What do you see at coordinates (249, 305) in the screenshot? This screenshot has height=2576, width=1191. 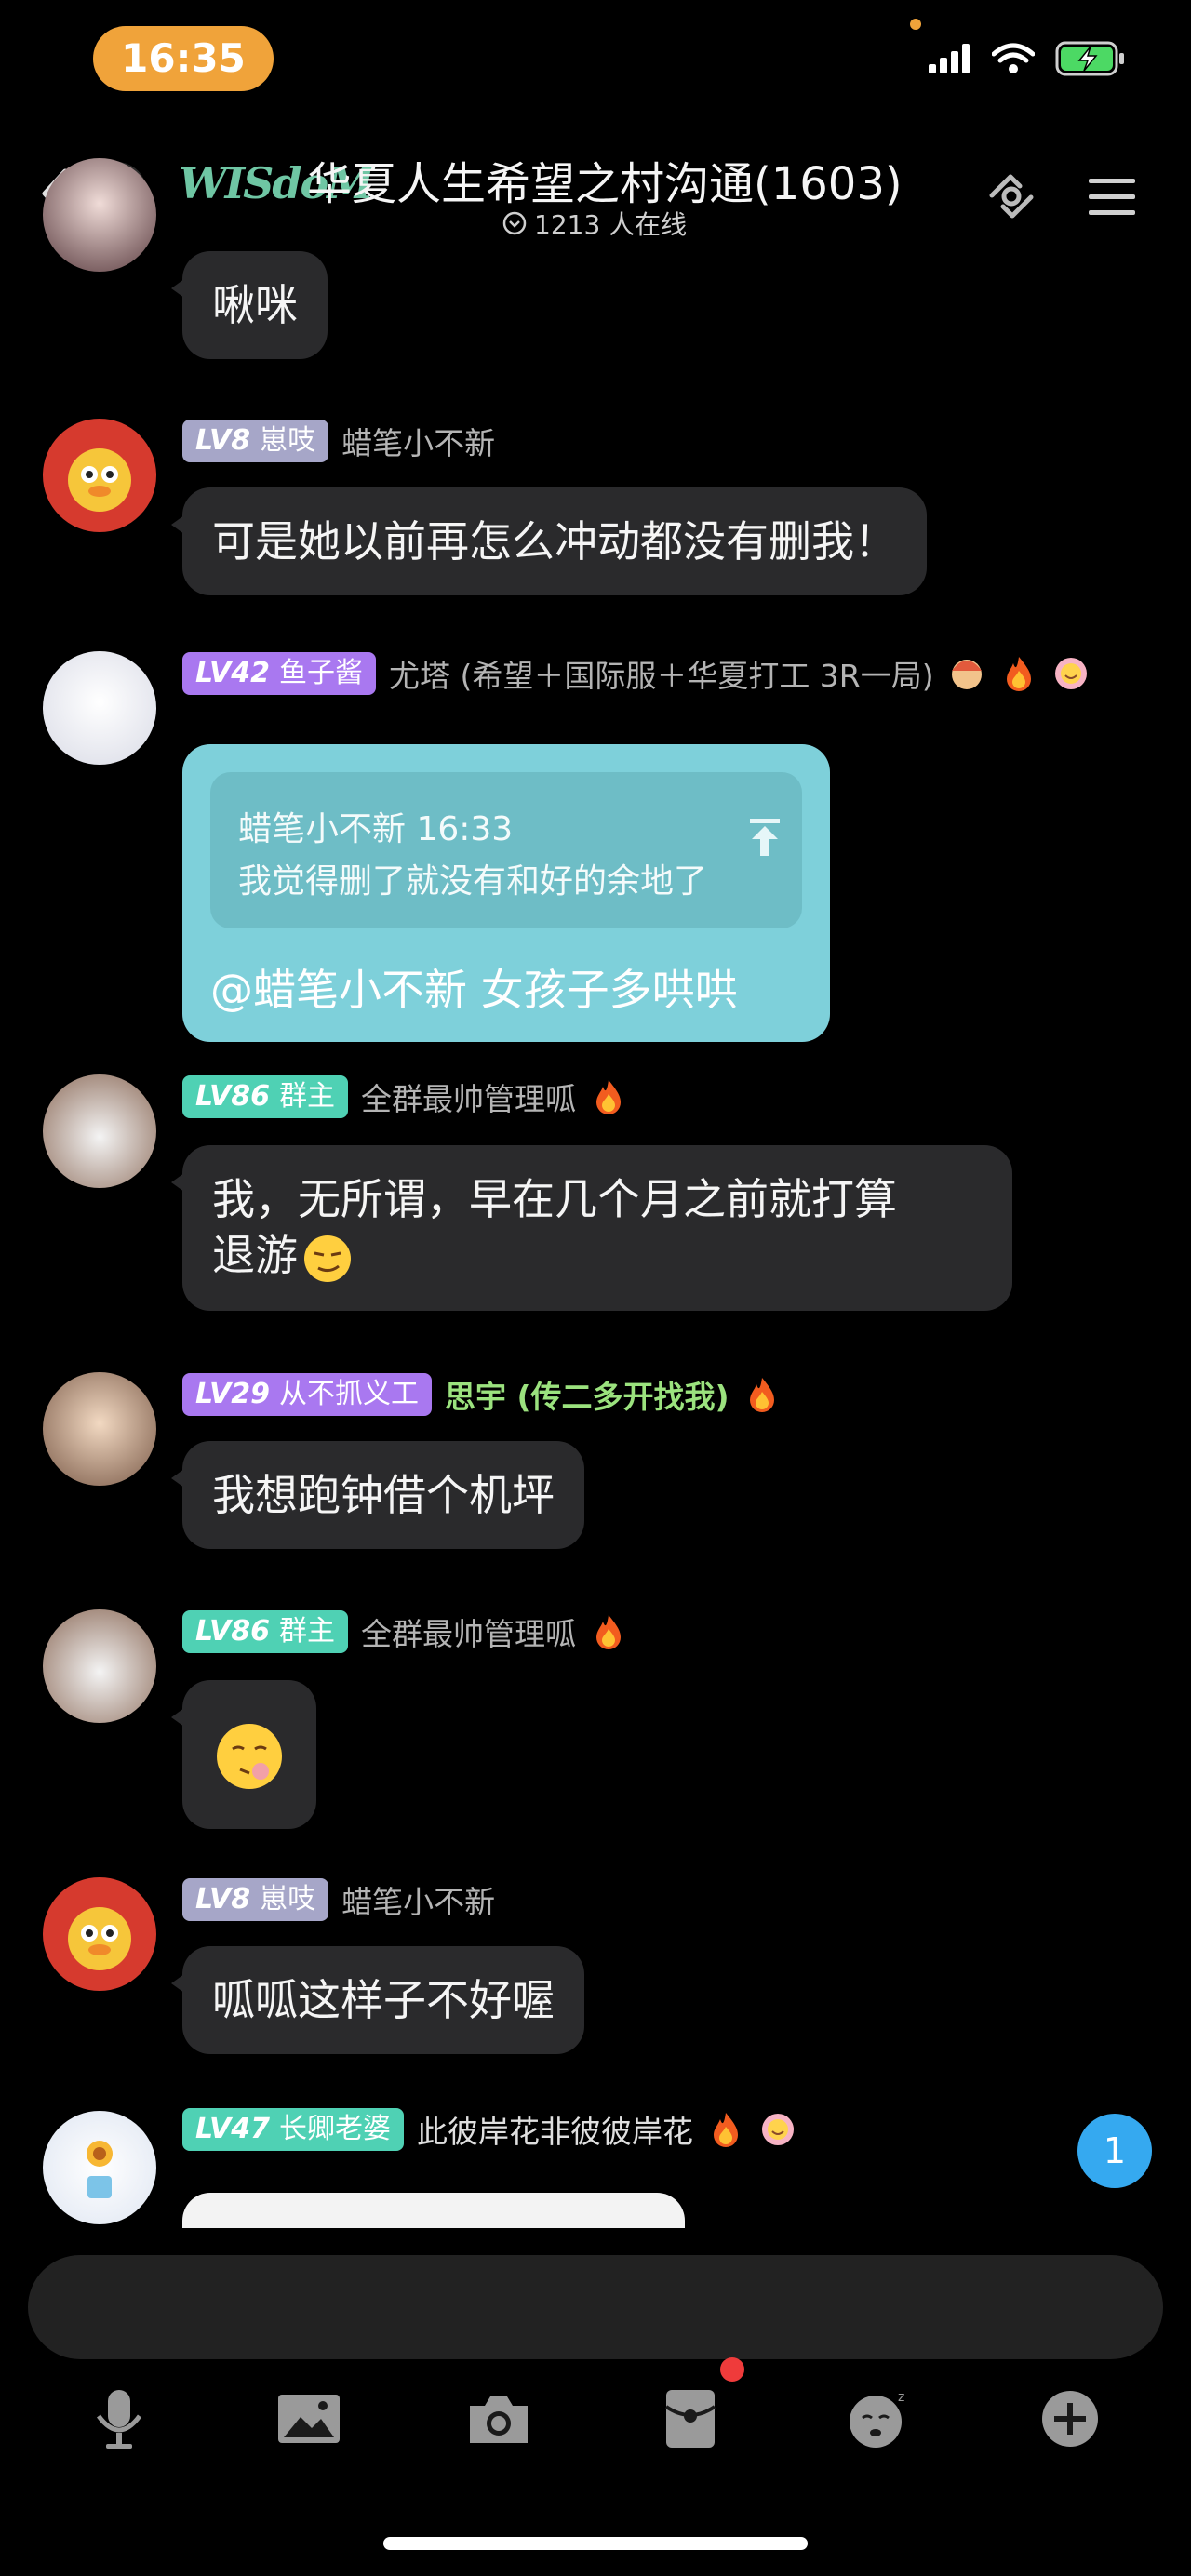 I see `message-bubble: 啾咪` at bounding box center [249, 305].